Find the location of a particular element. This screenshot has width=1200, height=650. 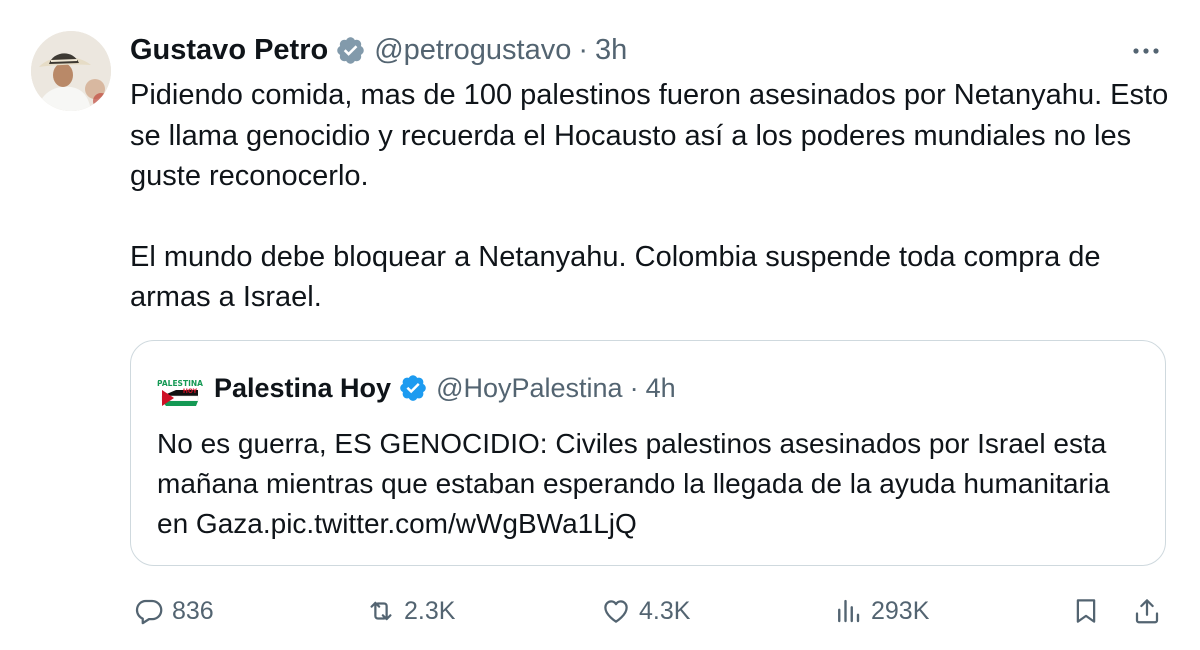

repost-button: 2.3K is located at coordinates (410, 611).